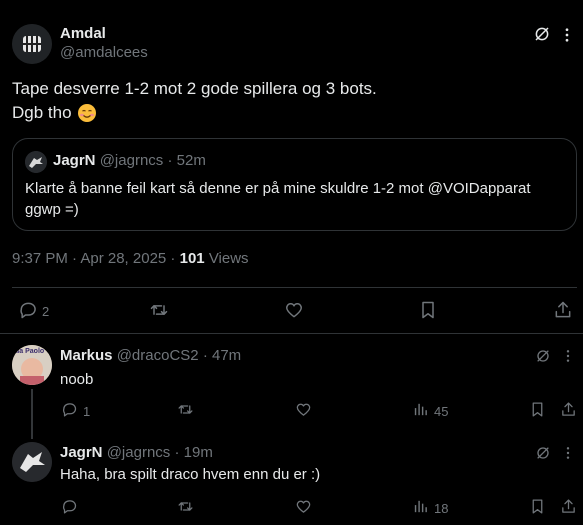 The image size is (583, 525). I want to click on quote-header: JagrN @jagrncs · 52m, so click(129, 160).